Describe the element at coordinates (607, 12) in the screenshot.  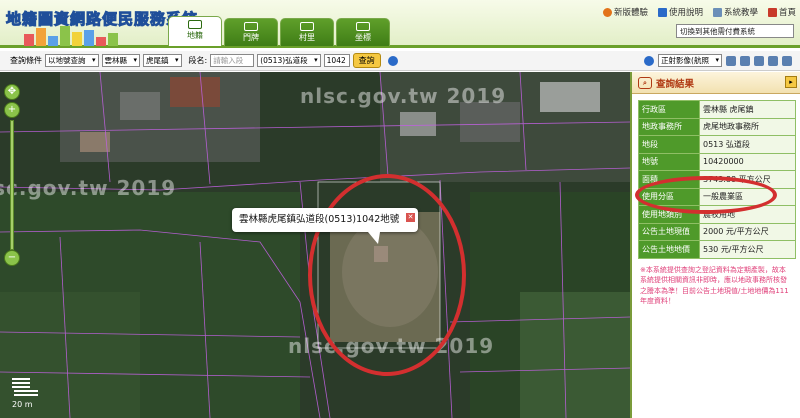
I see `new-version-icon` at that location.